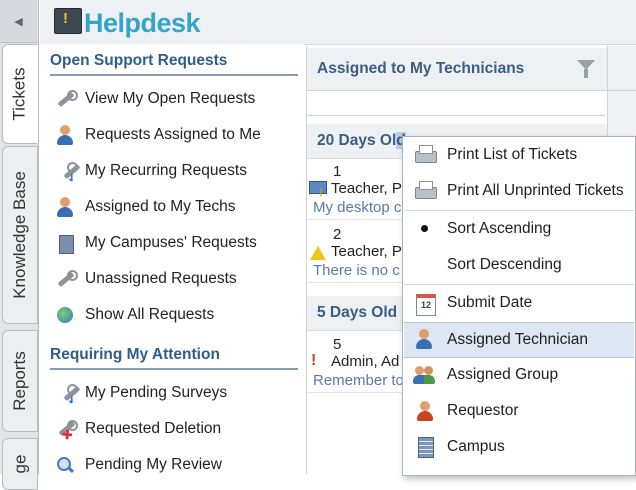  Describe the element at coordinates (20, 94) in the screenshot. I see `tab-tickets: Tickets` at that location.